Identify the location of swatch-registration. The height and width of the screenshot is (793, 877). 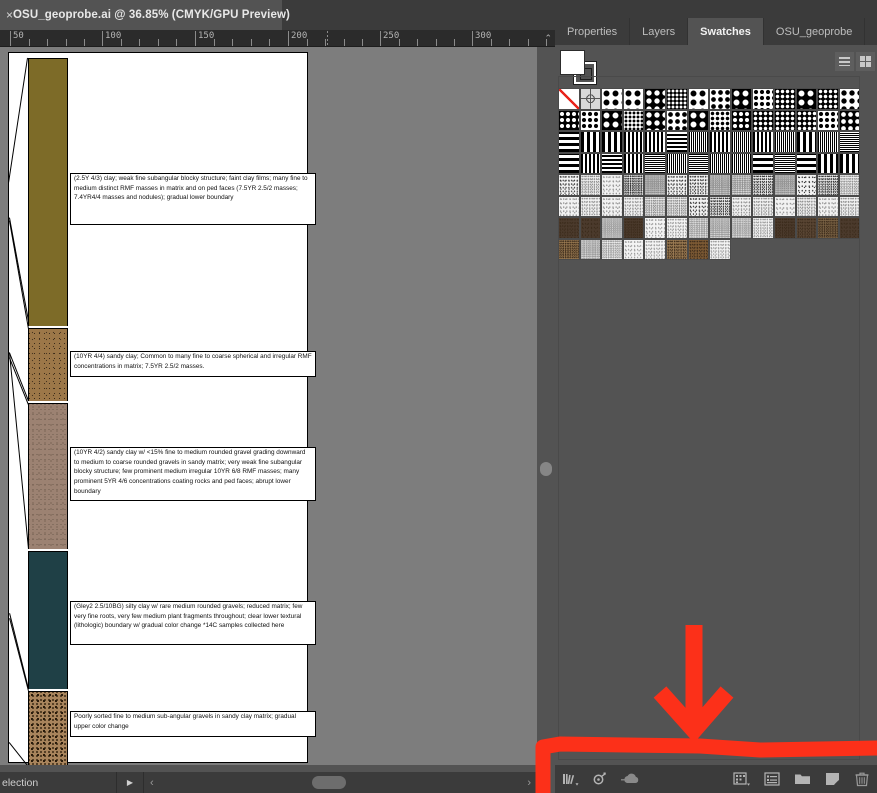
(590, 99).